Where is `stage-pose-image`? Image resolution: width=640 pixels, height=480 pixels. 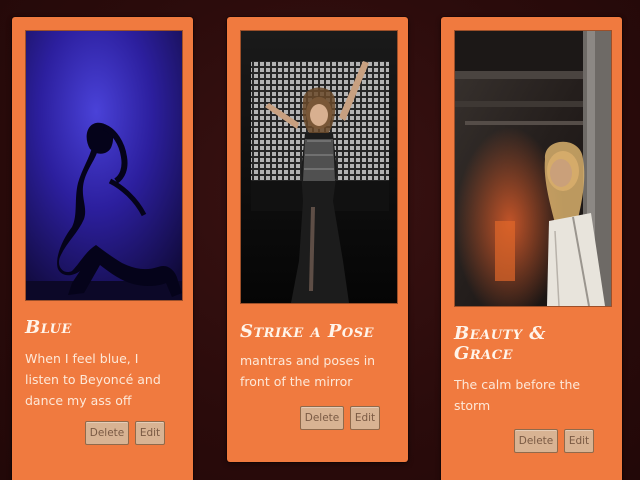 stage-pose-image is located at coordinates (319, 167).